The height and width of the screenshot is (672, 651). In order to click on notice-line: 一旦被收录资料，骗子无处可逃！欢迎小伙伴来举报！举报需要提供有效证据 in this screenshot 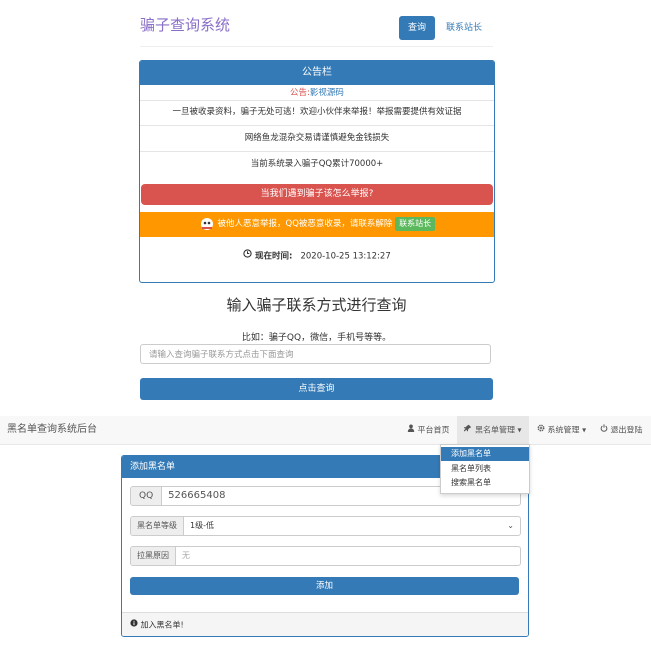, I will do `click(317, 112)`.